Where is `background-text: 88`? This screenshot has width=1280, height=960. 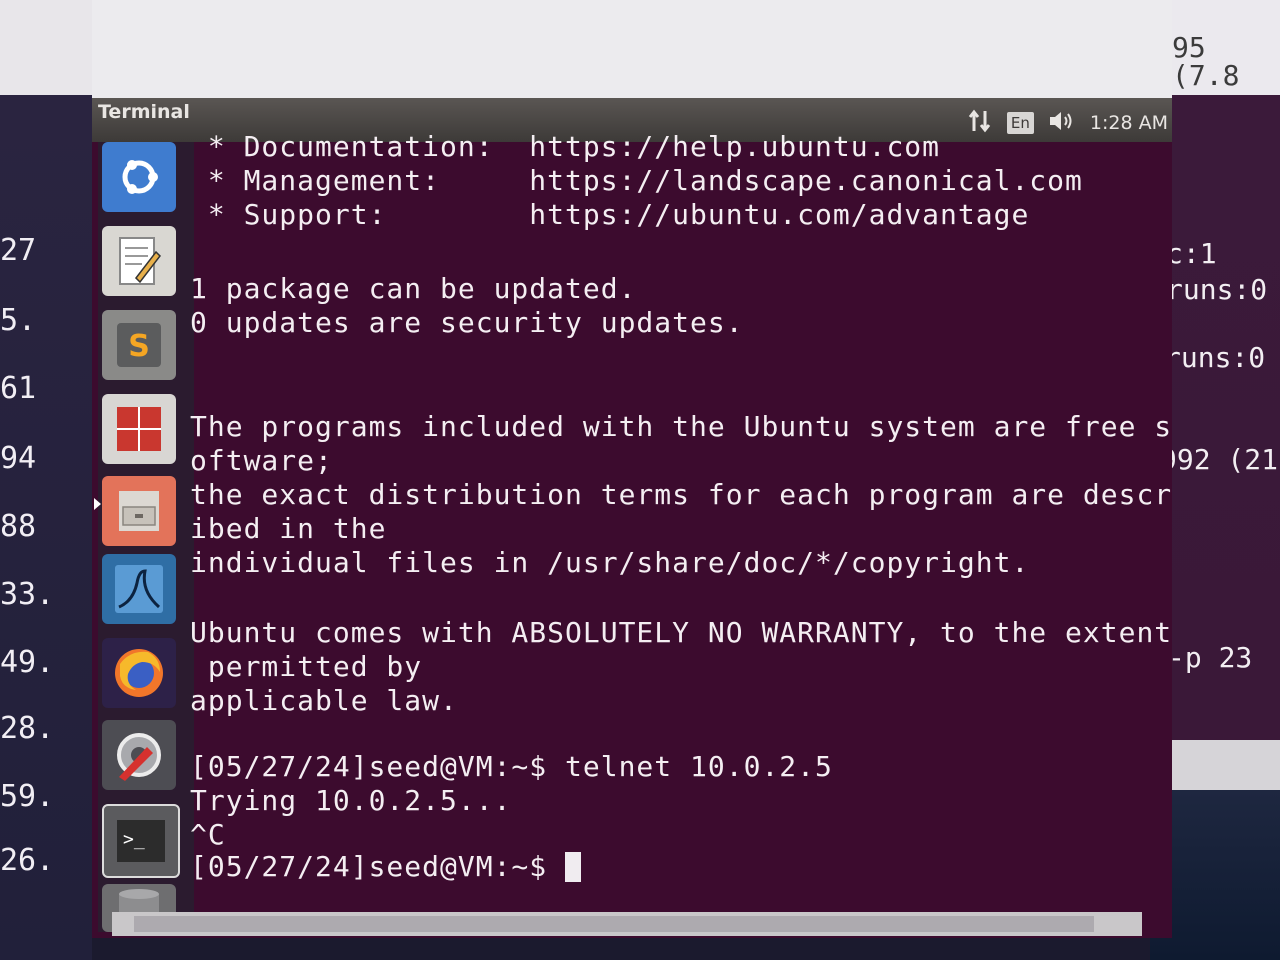 background-text: 88 is located at coordinates (18, 526).